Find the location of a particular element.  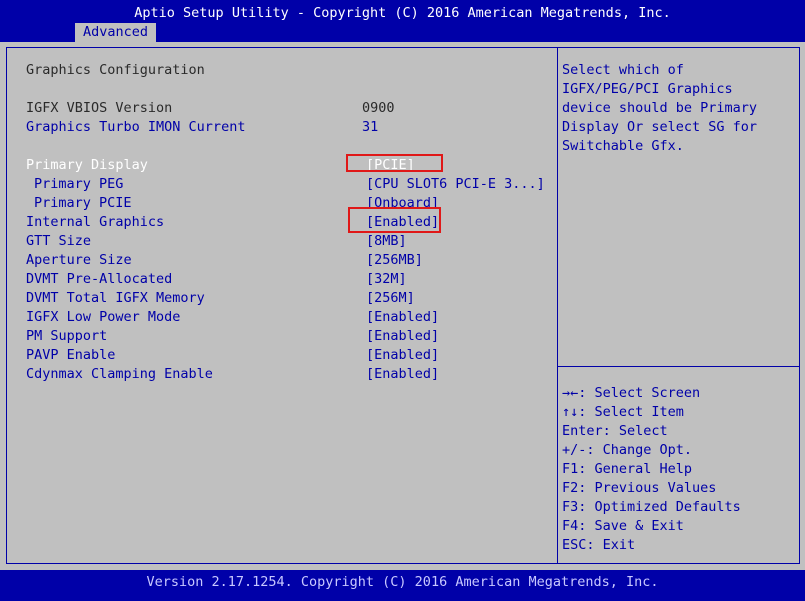

key-hint-save-exit: F4: Save & Exit is located at coordinates (623, 526).